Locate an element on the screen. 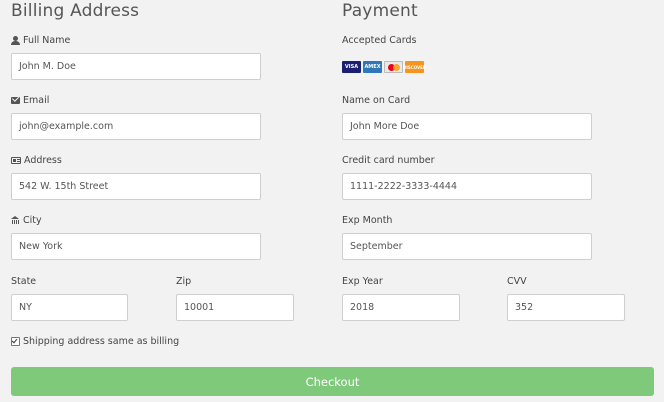 Image resolution: width=664 pixels, height=402 pixels. email-label: Email is located at coordinates (30, 100).